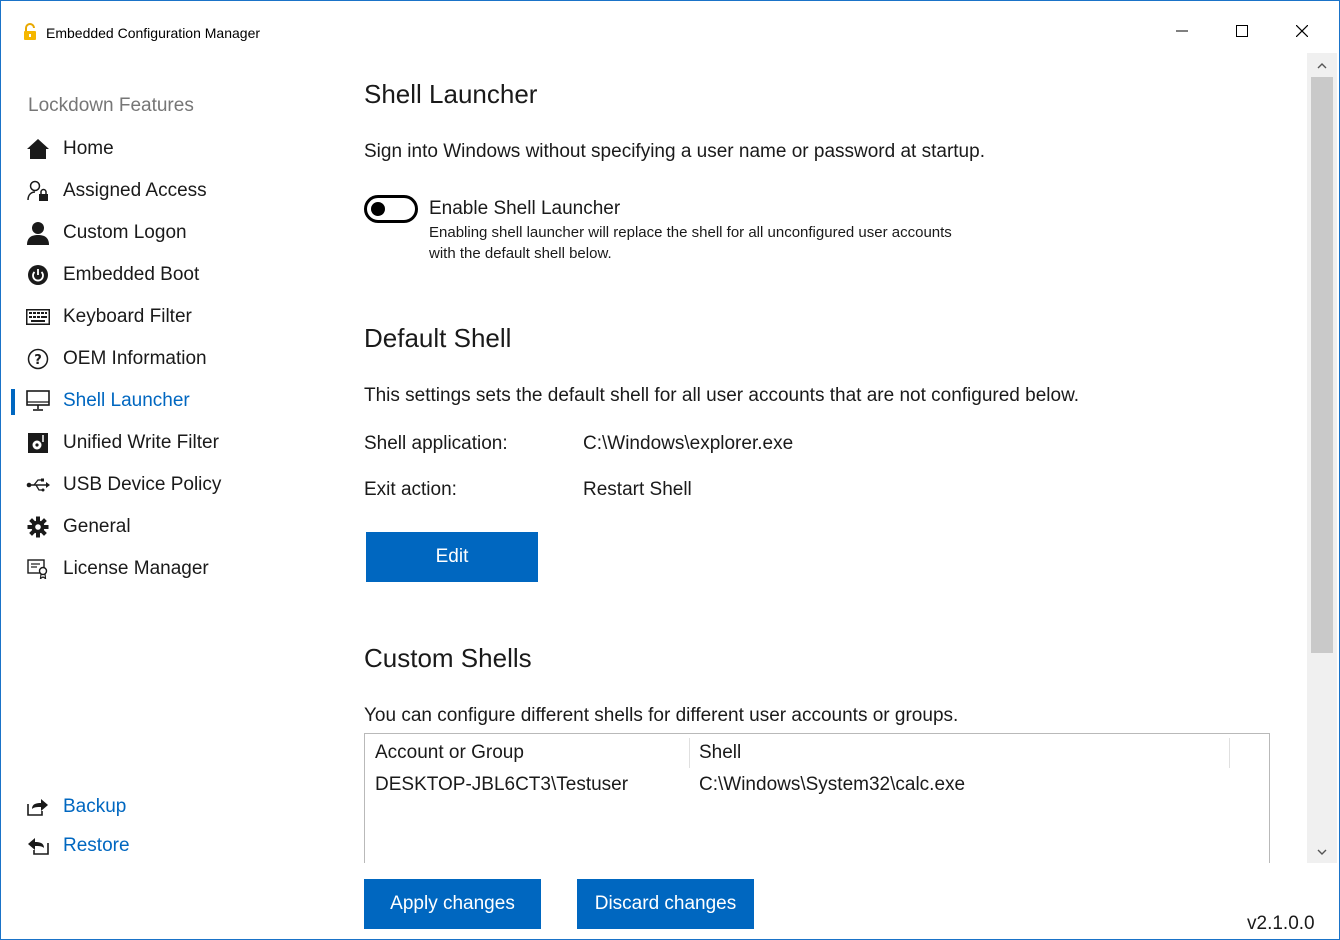 The width and height of the screenshot is (1340, 940). Describe the element at coordinates (436, 443) in the screenshot. I see `shell-application-label: Shell application:` at that location.